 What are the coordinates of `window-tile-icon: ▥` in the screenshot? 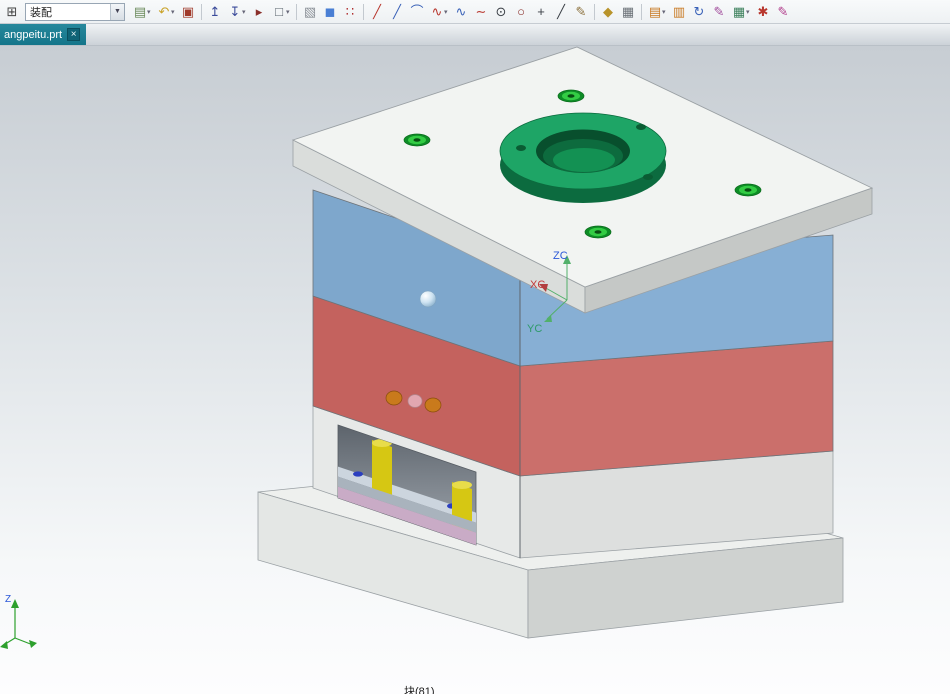 It's located at (679, 11).